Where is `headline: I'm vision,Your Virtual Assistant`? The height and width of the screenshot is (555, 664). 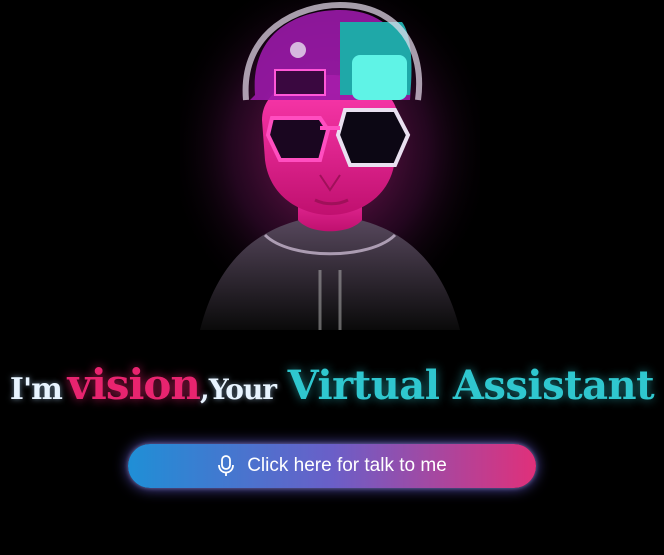
headline: I'm vision,Your Virtual Assistant is located at coordinates (332, 384).